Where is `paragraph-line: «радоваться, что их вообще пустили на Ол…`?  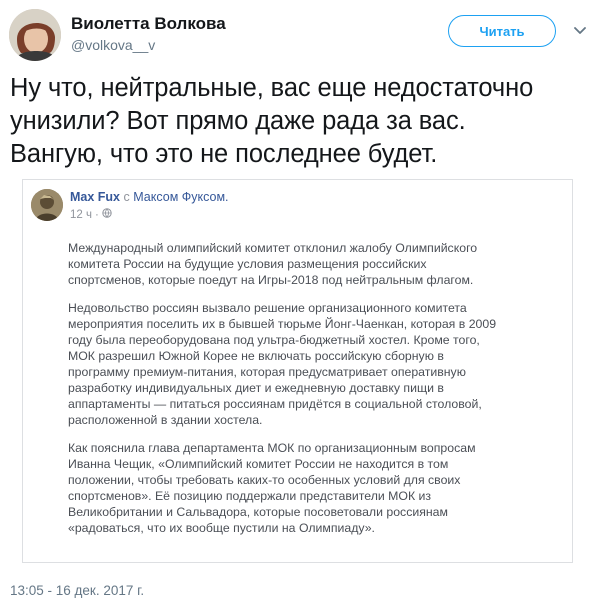 paragraph-line: «радоваться, что их вообще пустили на Ол… is located at coordinates (221, 528).